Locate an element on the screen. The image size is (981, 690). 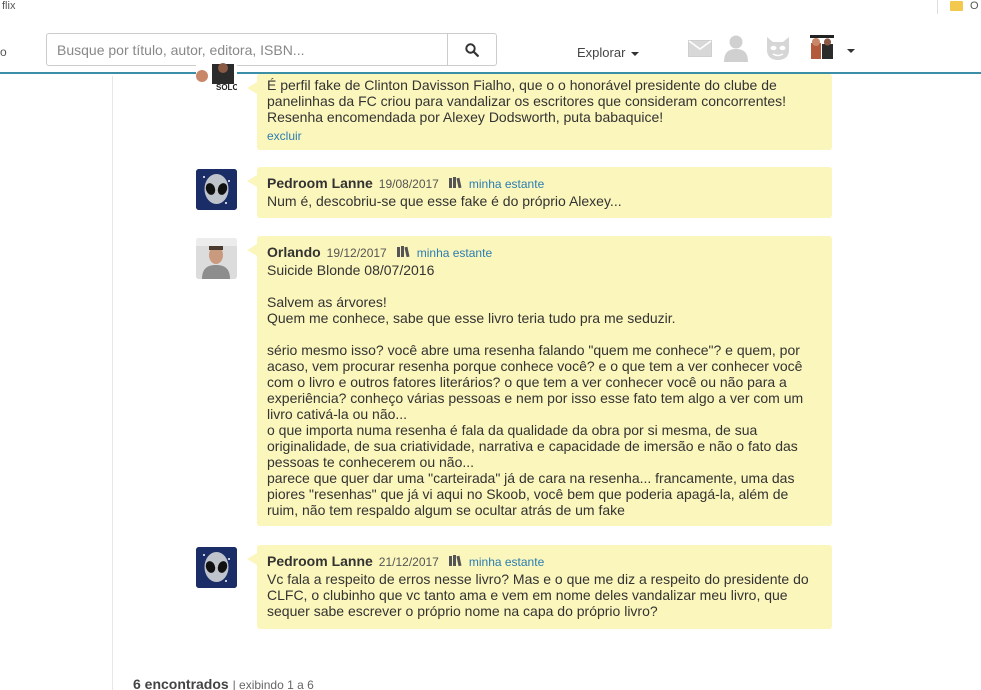
cat-mask-icon is located at coordinates (778, 48).